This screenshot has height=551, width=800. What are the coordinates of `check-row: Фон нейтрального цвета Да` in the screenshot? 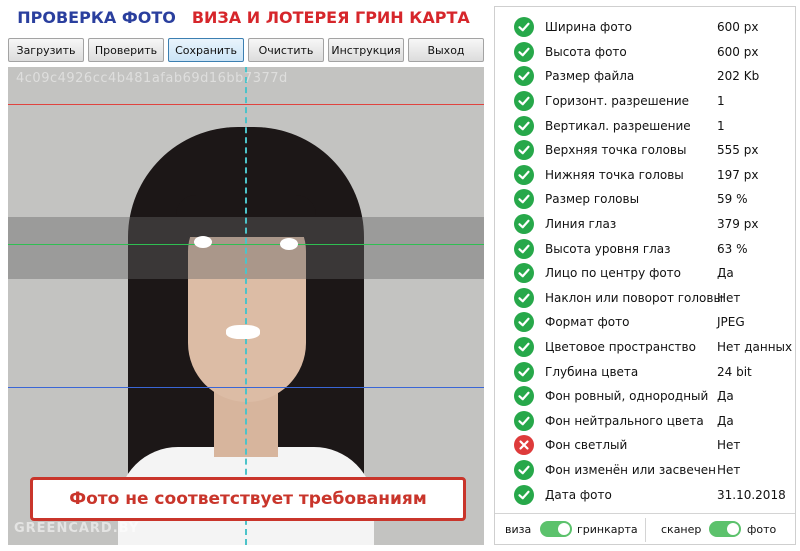 It's located at (645, 421).